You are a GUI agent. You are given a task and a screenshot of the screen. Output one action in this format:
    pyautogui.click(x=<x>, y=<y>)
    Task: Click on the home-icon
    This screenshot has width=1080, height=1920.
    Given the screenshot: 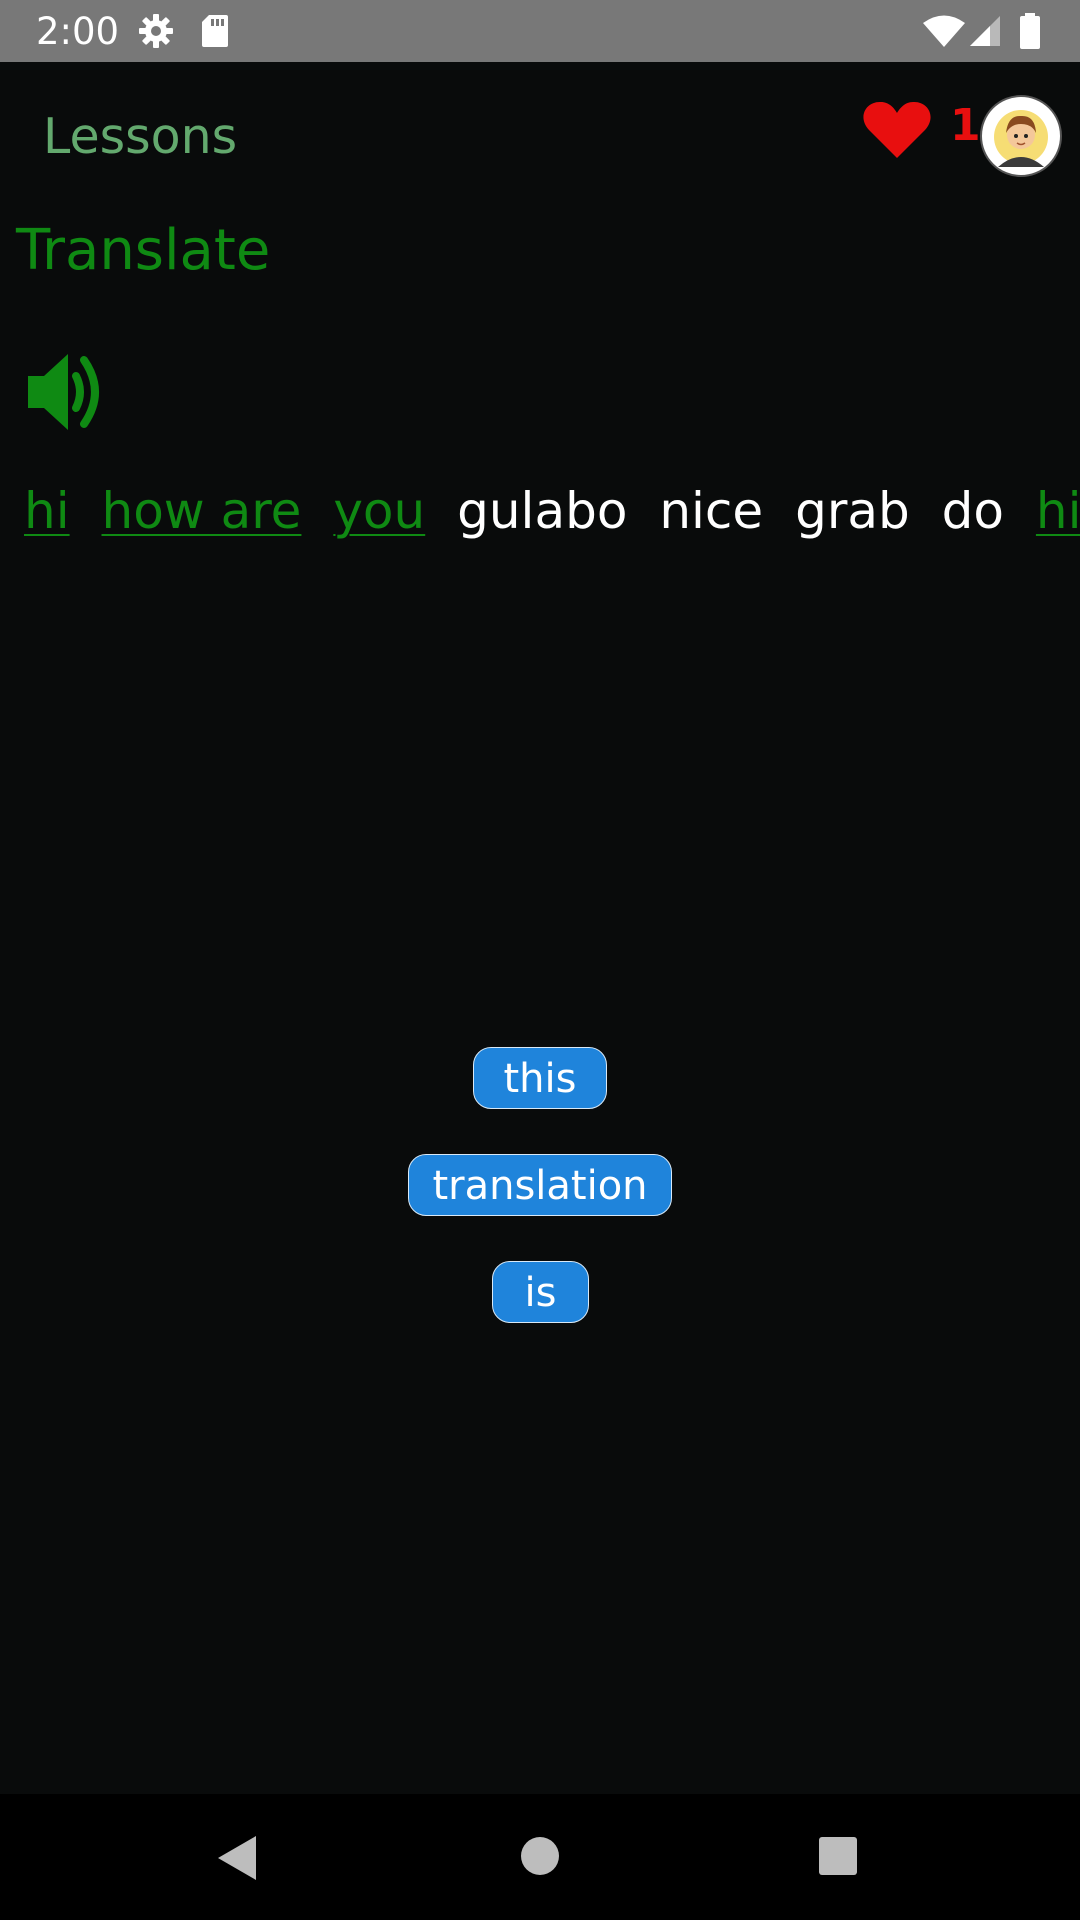 What is the action you would take?
    pyautogui.click(x=540, y=1856)
    